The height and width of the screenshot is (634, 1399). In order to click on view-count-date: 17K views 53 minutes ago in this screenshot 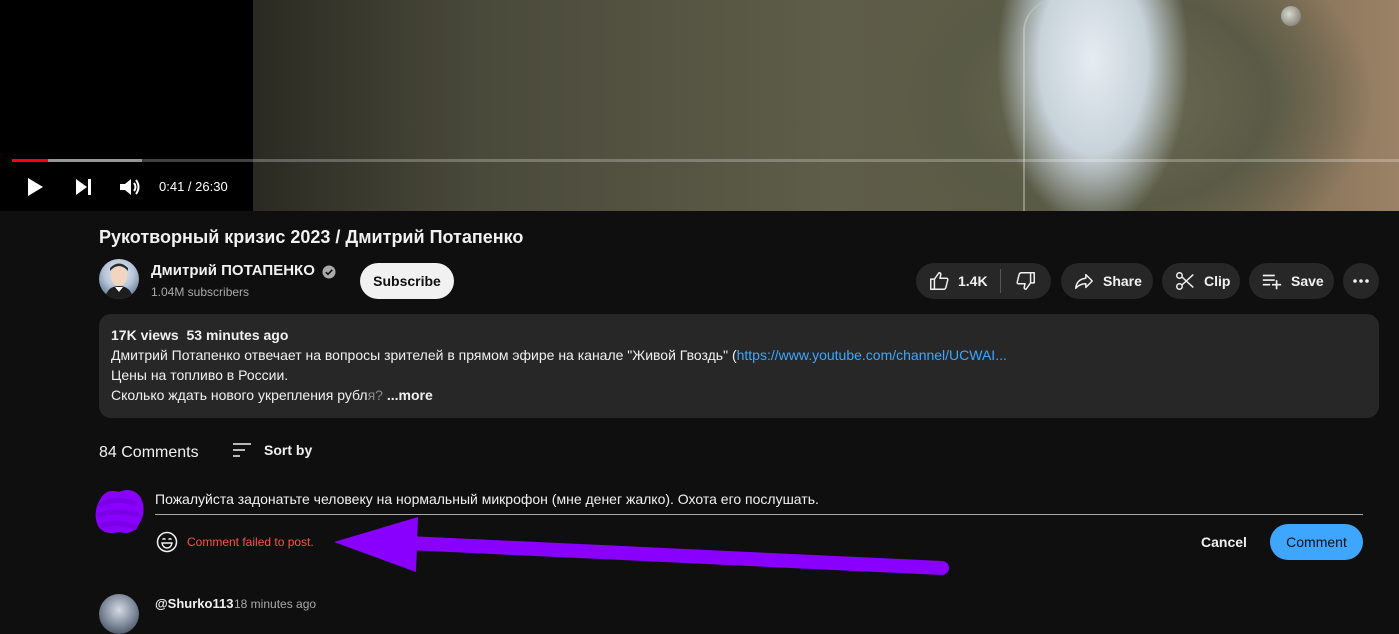, I will do `click(200, 335)`.